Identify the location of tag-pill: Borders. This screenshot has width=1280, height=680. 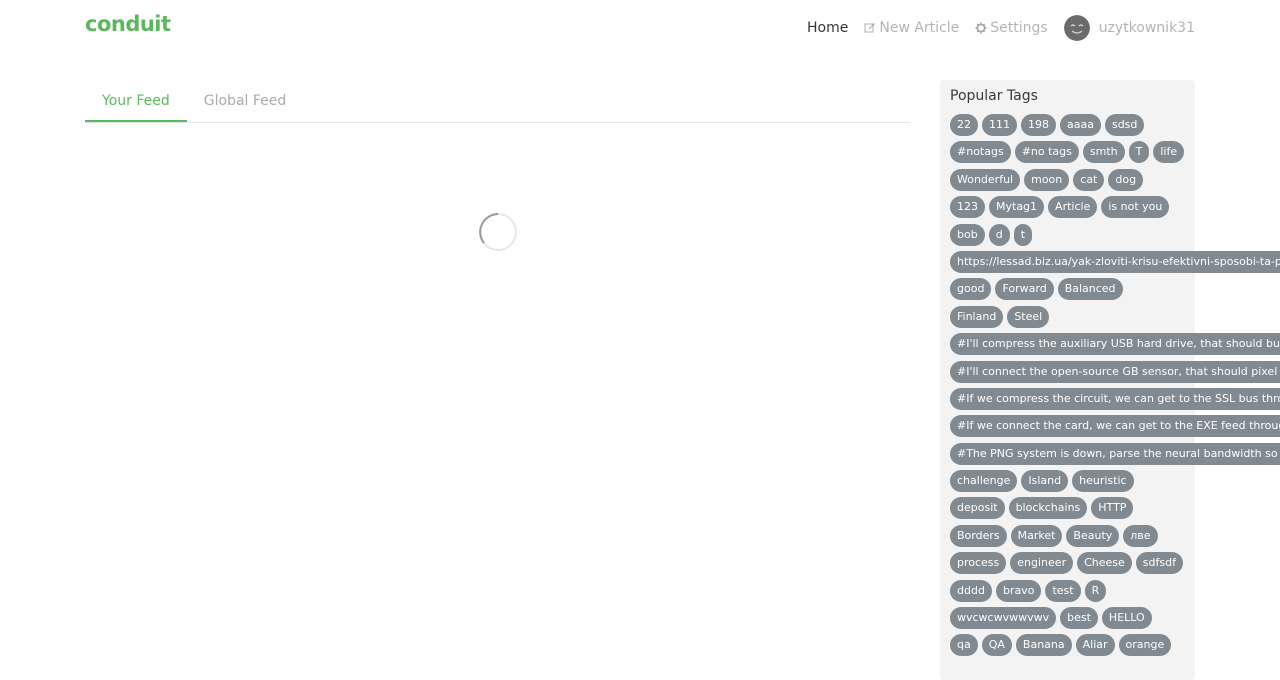
(978, 535).